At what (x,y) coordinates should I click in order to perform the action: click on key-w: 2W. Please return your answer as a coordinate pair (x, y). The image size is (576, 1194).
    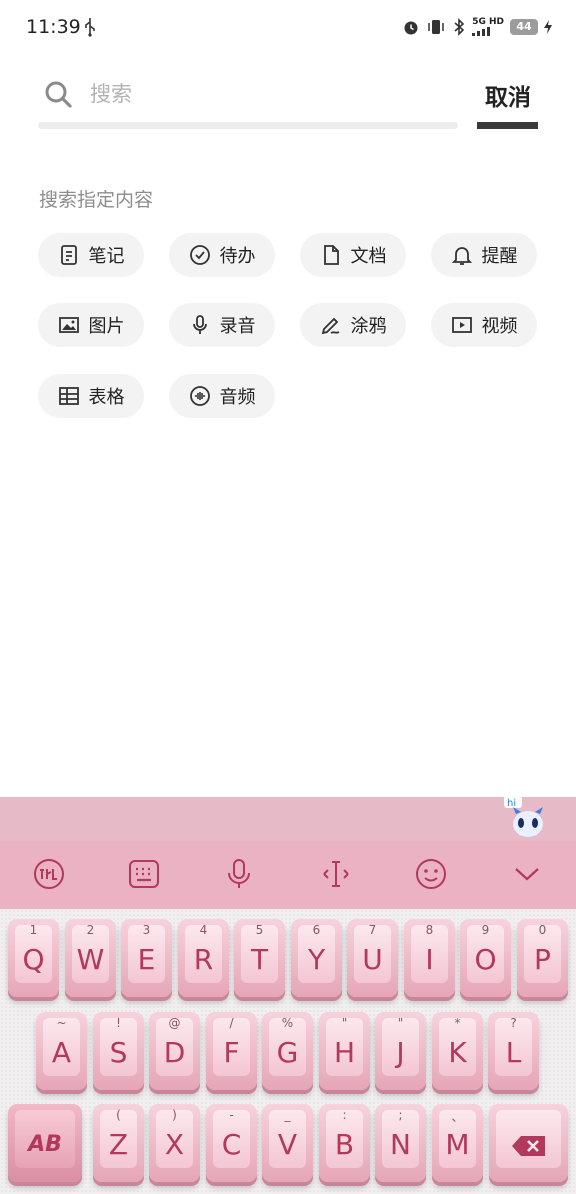
    Looking at the image, I should click on (90, 958).